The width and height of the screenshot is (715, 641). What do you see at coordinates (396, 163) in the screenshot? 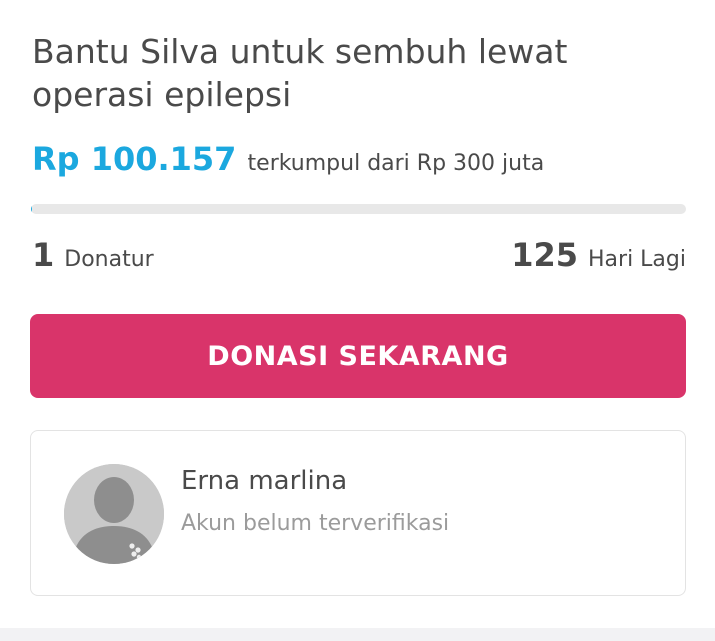
I see `amount-target-note: terkumpul dari Rp 300 juta` at bounding box center [396, 163].